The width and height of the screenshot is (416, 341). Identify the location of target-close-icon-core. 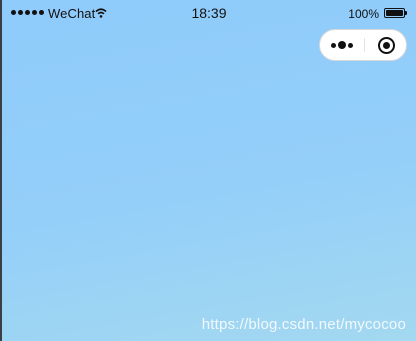
(386, 45).